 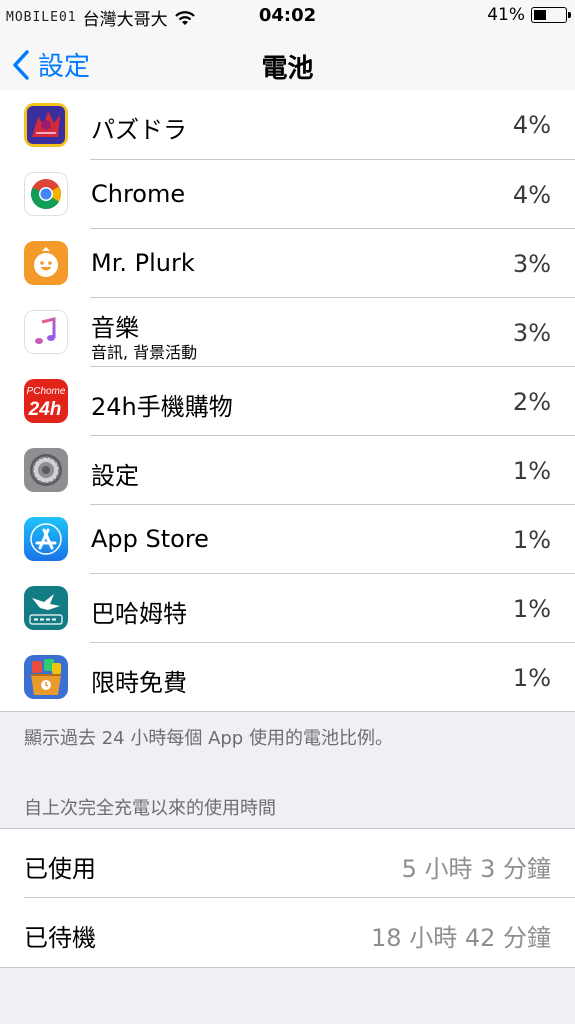 What do you see at coordinates (150, 808) in the screenshot?
I see `usage-section-header: 自上次完全充電以來的使用時間` at bounding box center [150, 808].